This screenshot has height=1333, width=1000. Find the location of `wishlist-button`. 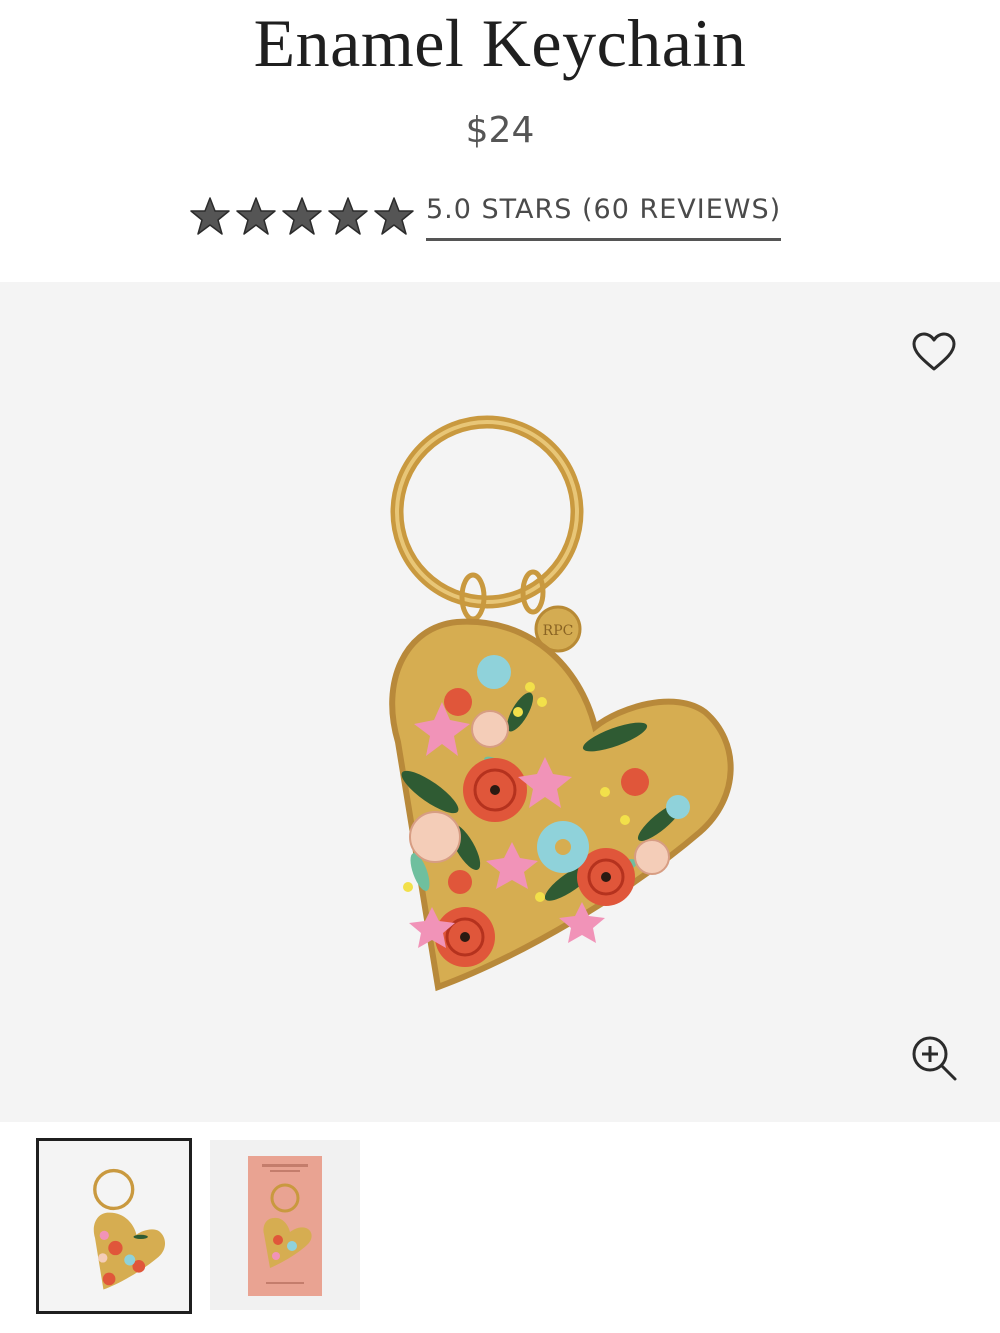

wishlist-button is located at coordinates (934, 352).